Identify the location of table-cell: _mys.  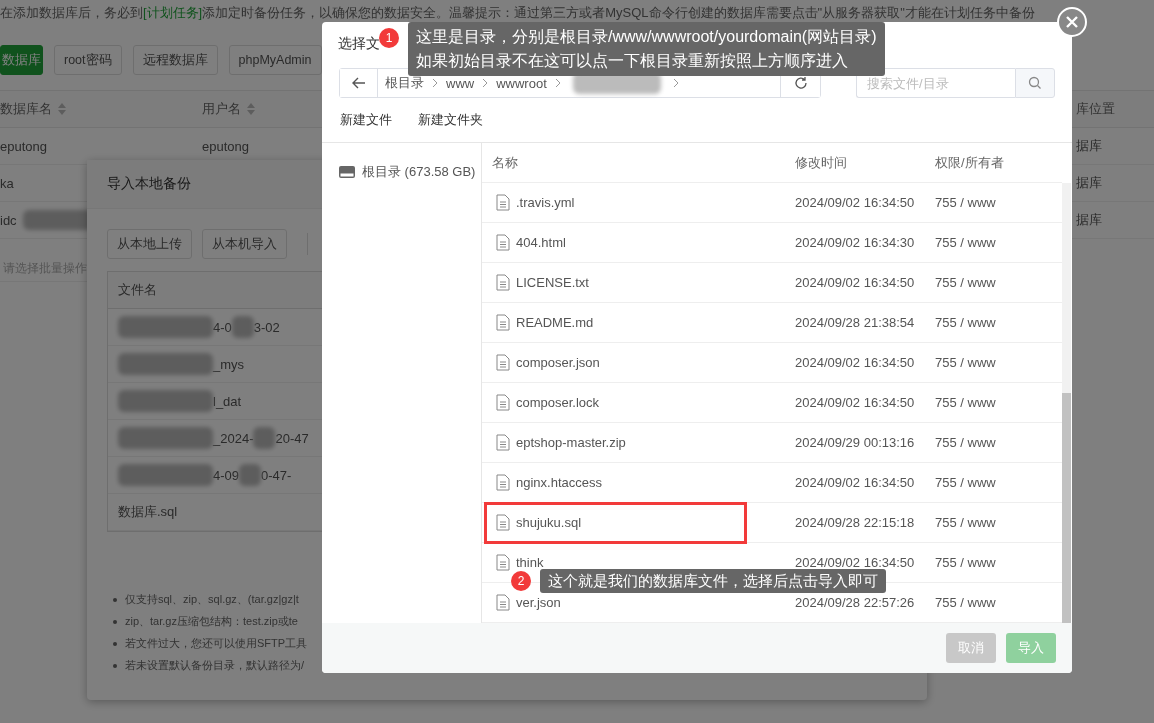
(229, 364).